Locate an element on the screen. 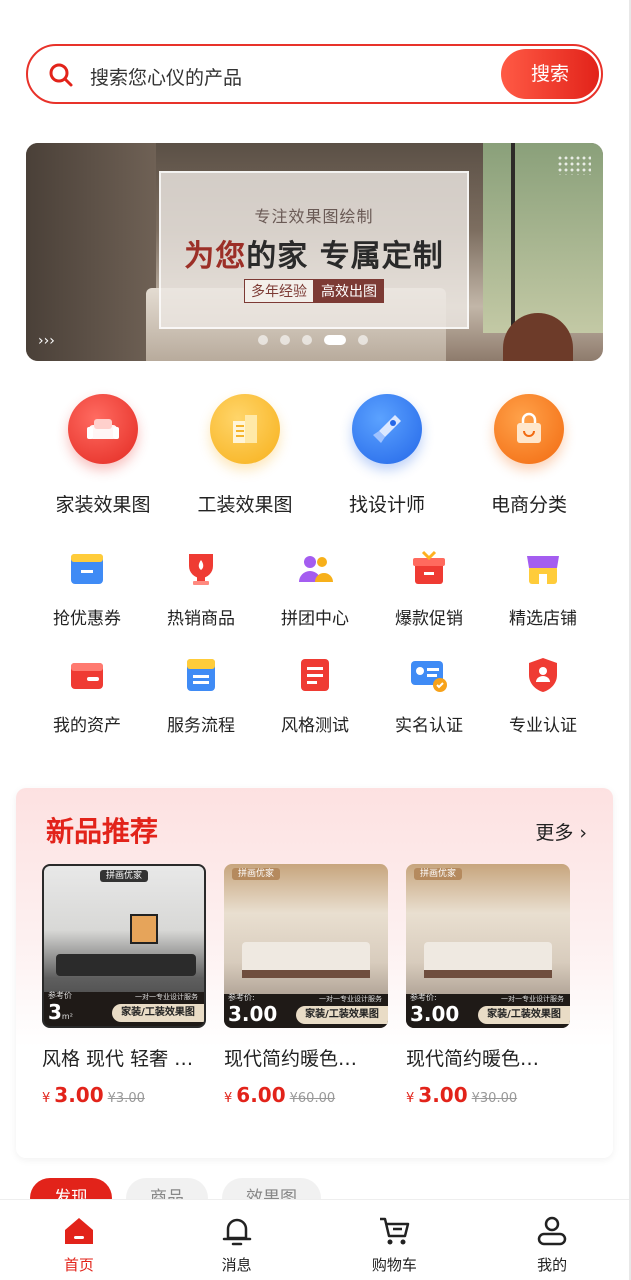 This screenshot has height=1280, width=631. bell-icon is located at coordinates (236, 1232).